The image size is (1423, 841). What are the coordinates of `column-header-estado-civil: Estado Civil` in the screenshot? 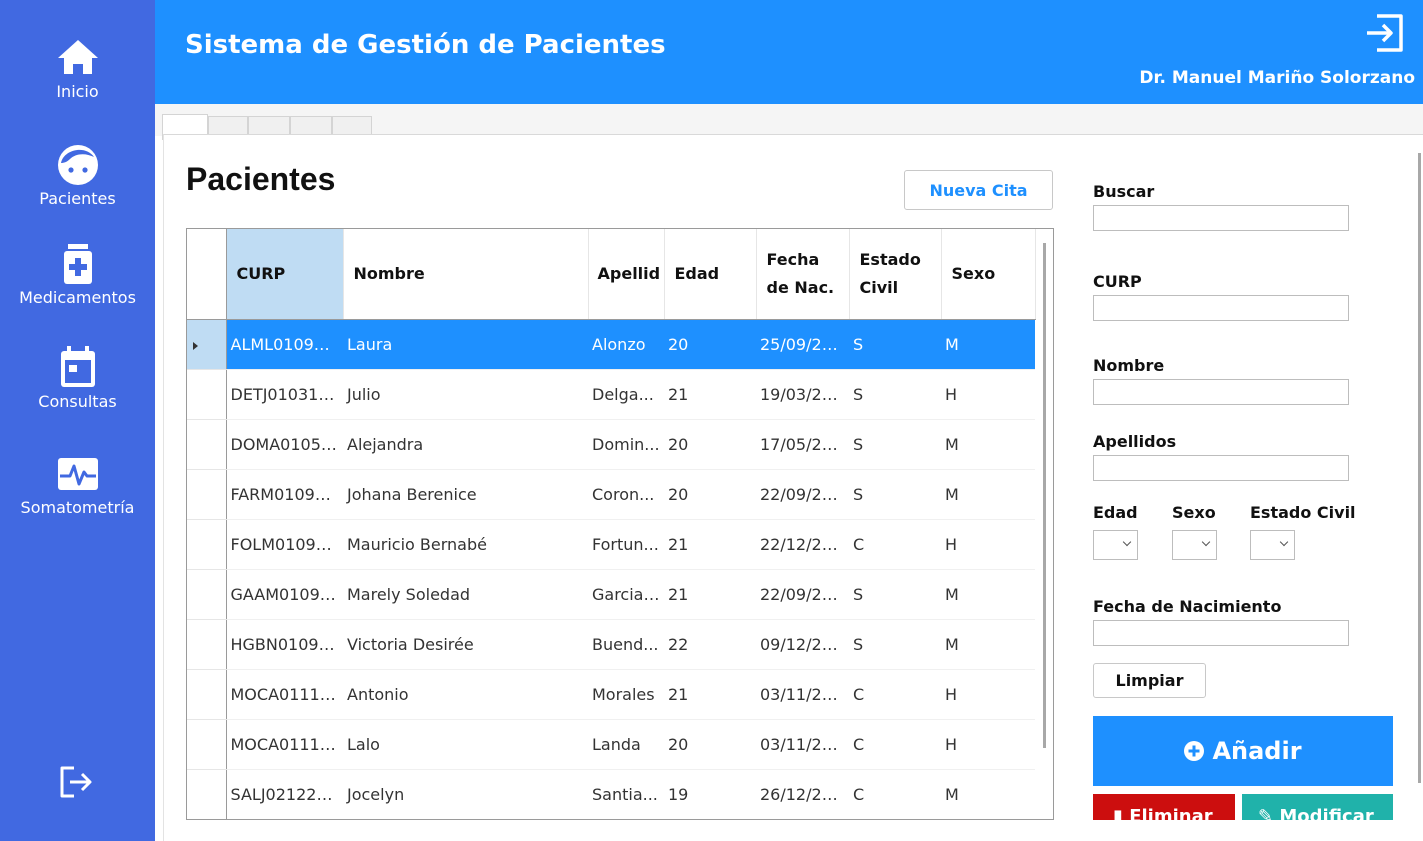 It's located at (895, 274).